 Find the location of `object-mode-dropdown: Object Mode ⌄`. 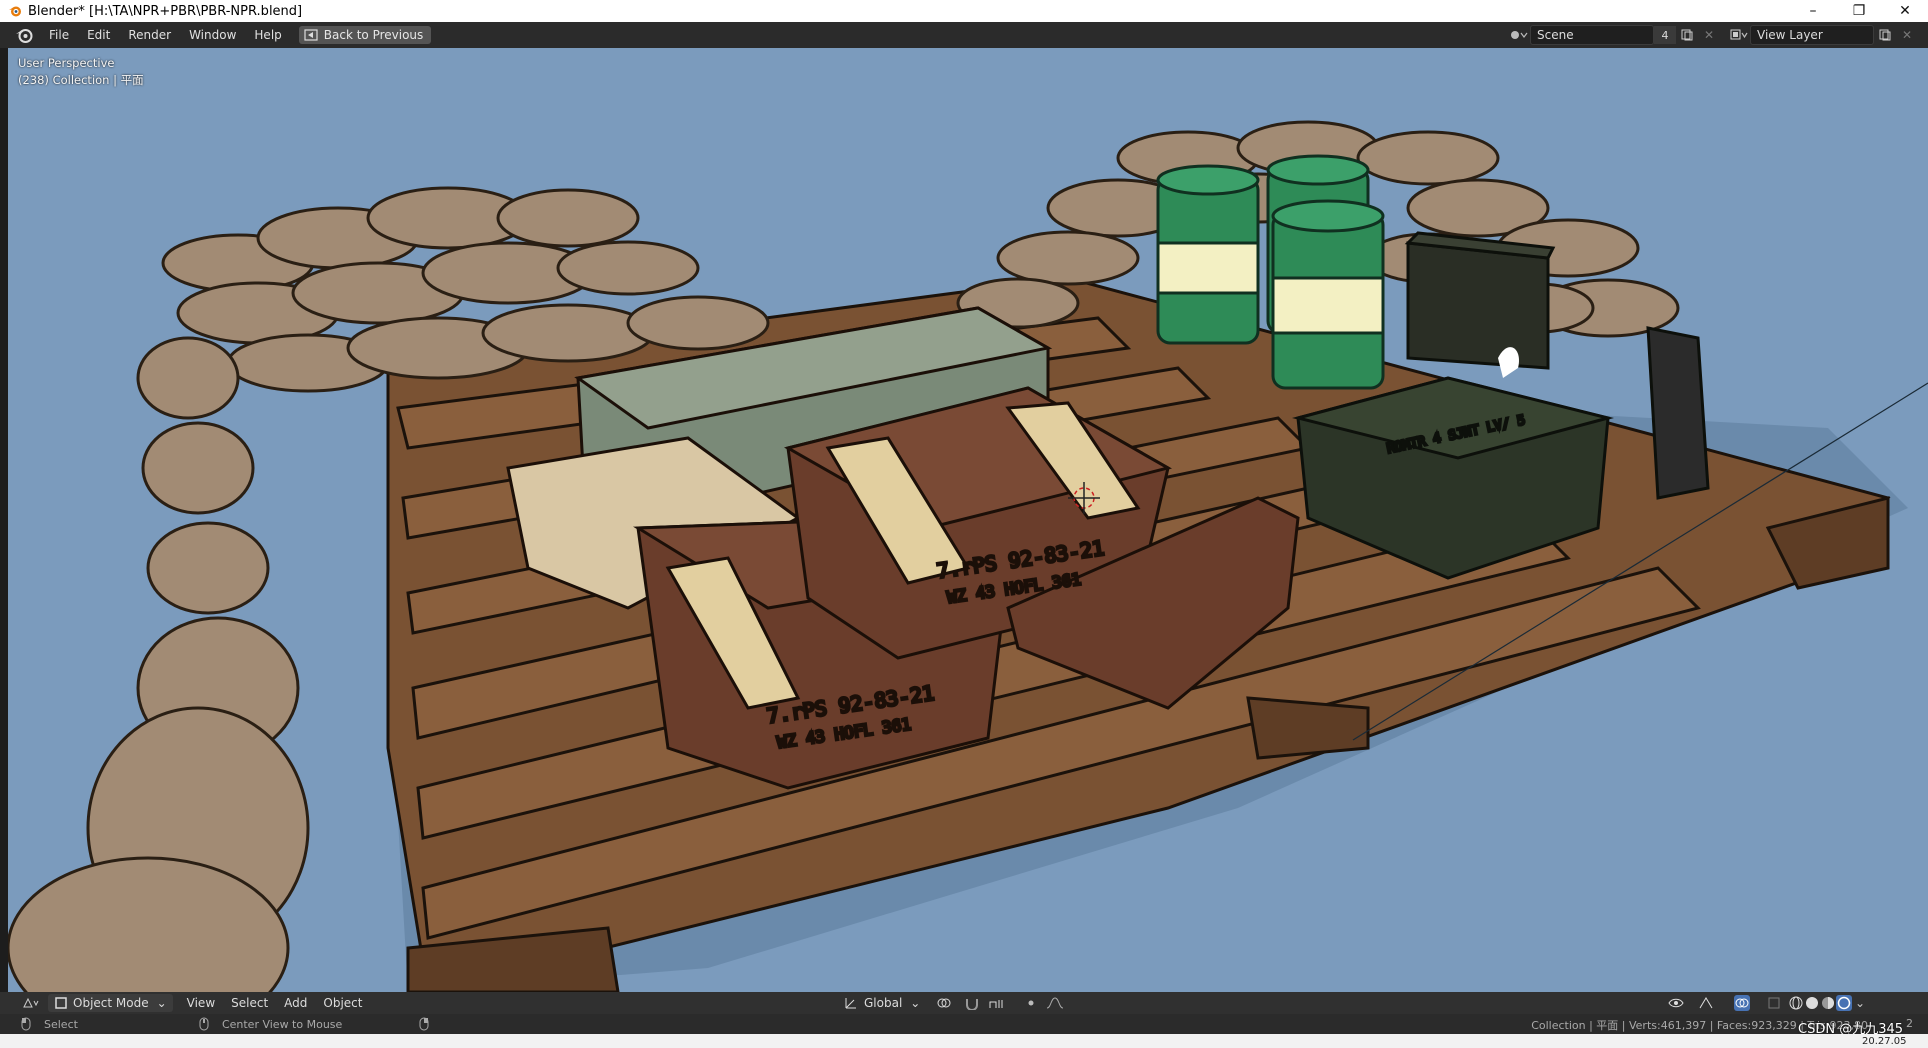

object-mode-dropdown: Object Mode ⌄ is located at coordinates (110, 1003).